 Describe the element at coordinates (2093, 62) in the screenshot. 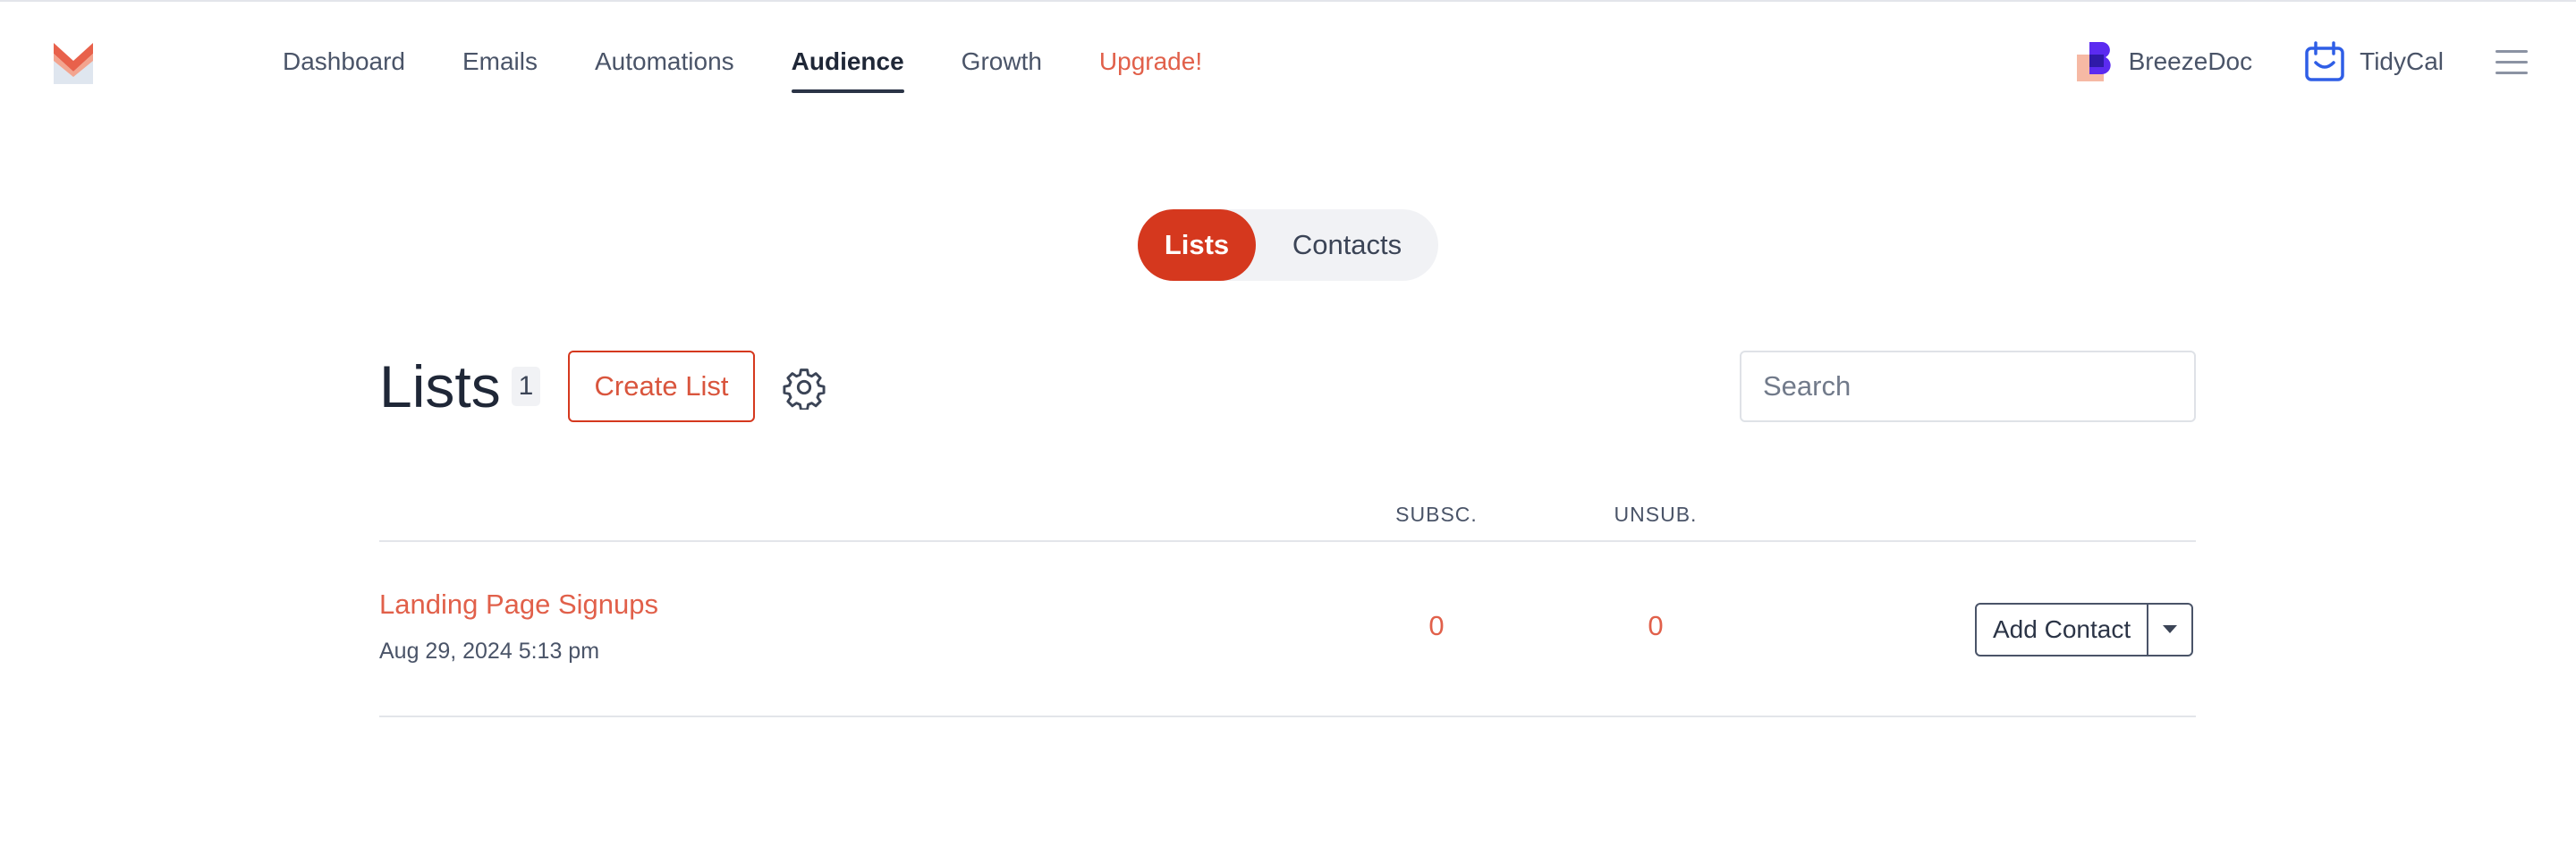

I see `breezedoc-logo-icon` at that location.